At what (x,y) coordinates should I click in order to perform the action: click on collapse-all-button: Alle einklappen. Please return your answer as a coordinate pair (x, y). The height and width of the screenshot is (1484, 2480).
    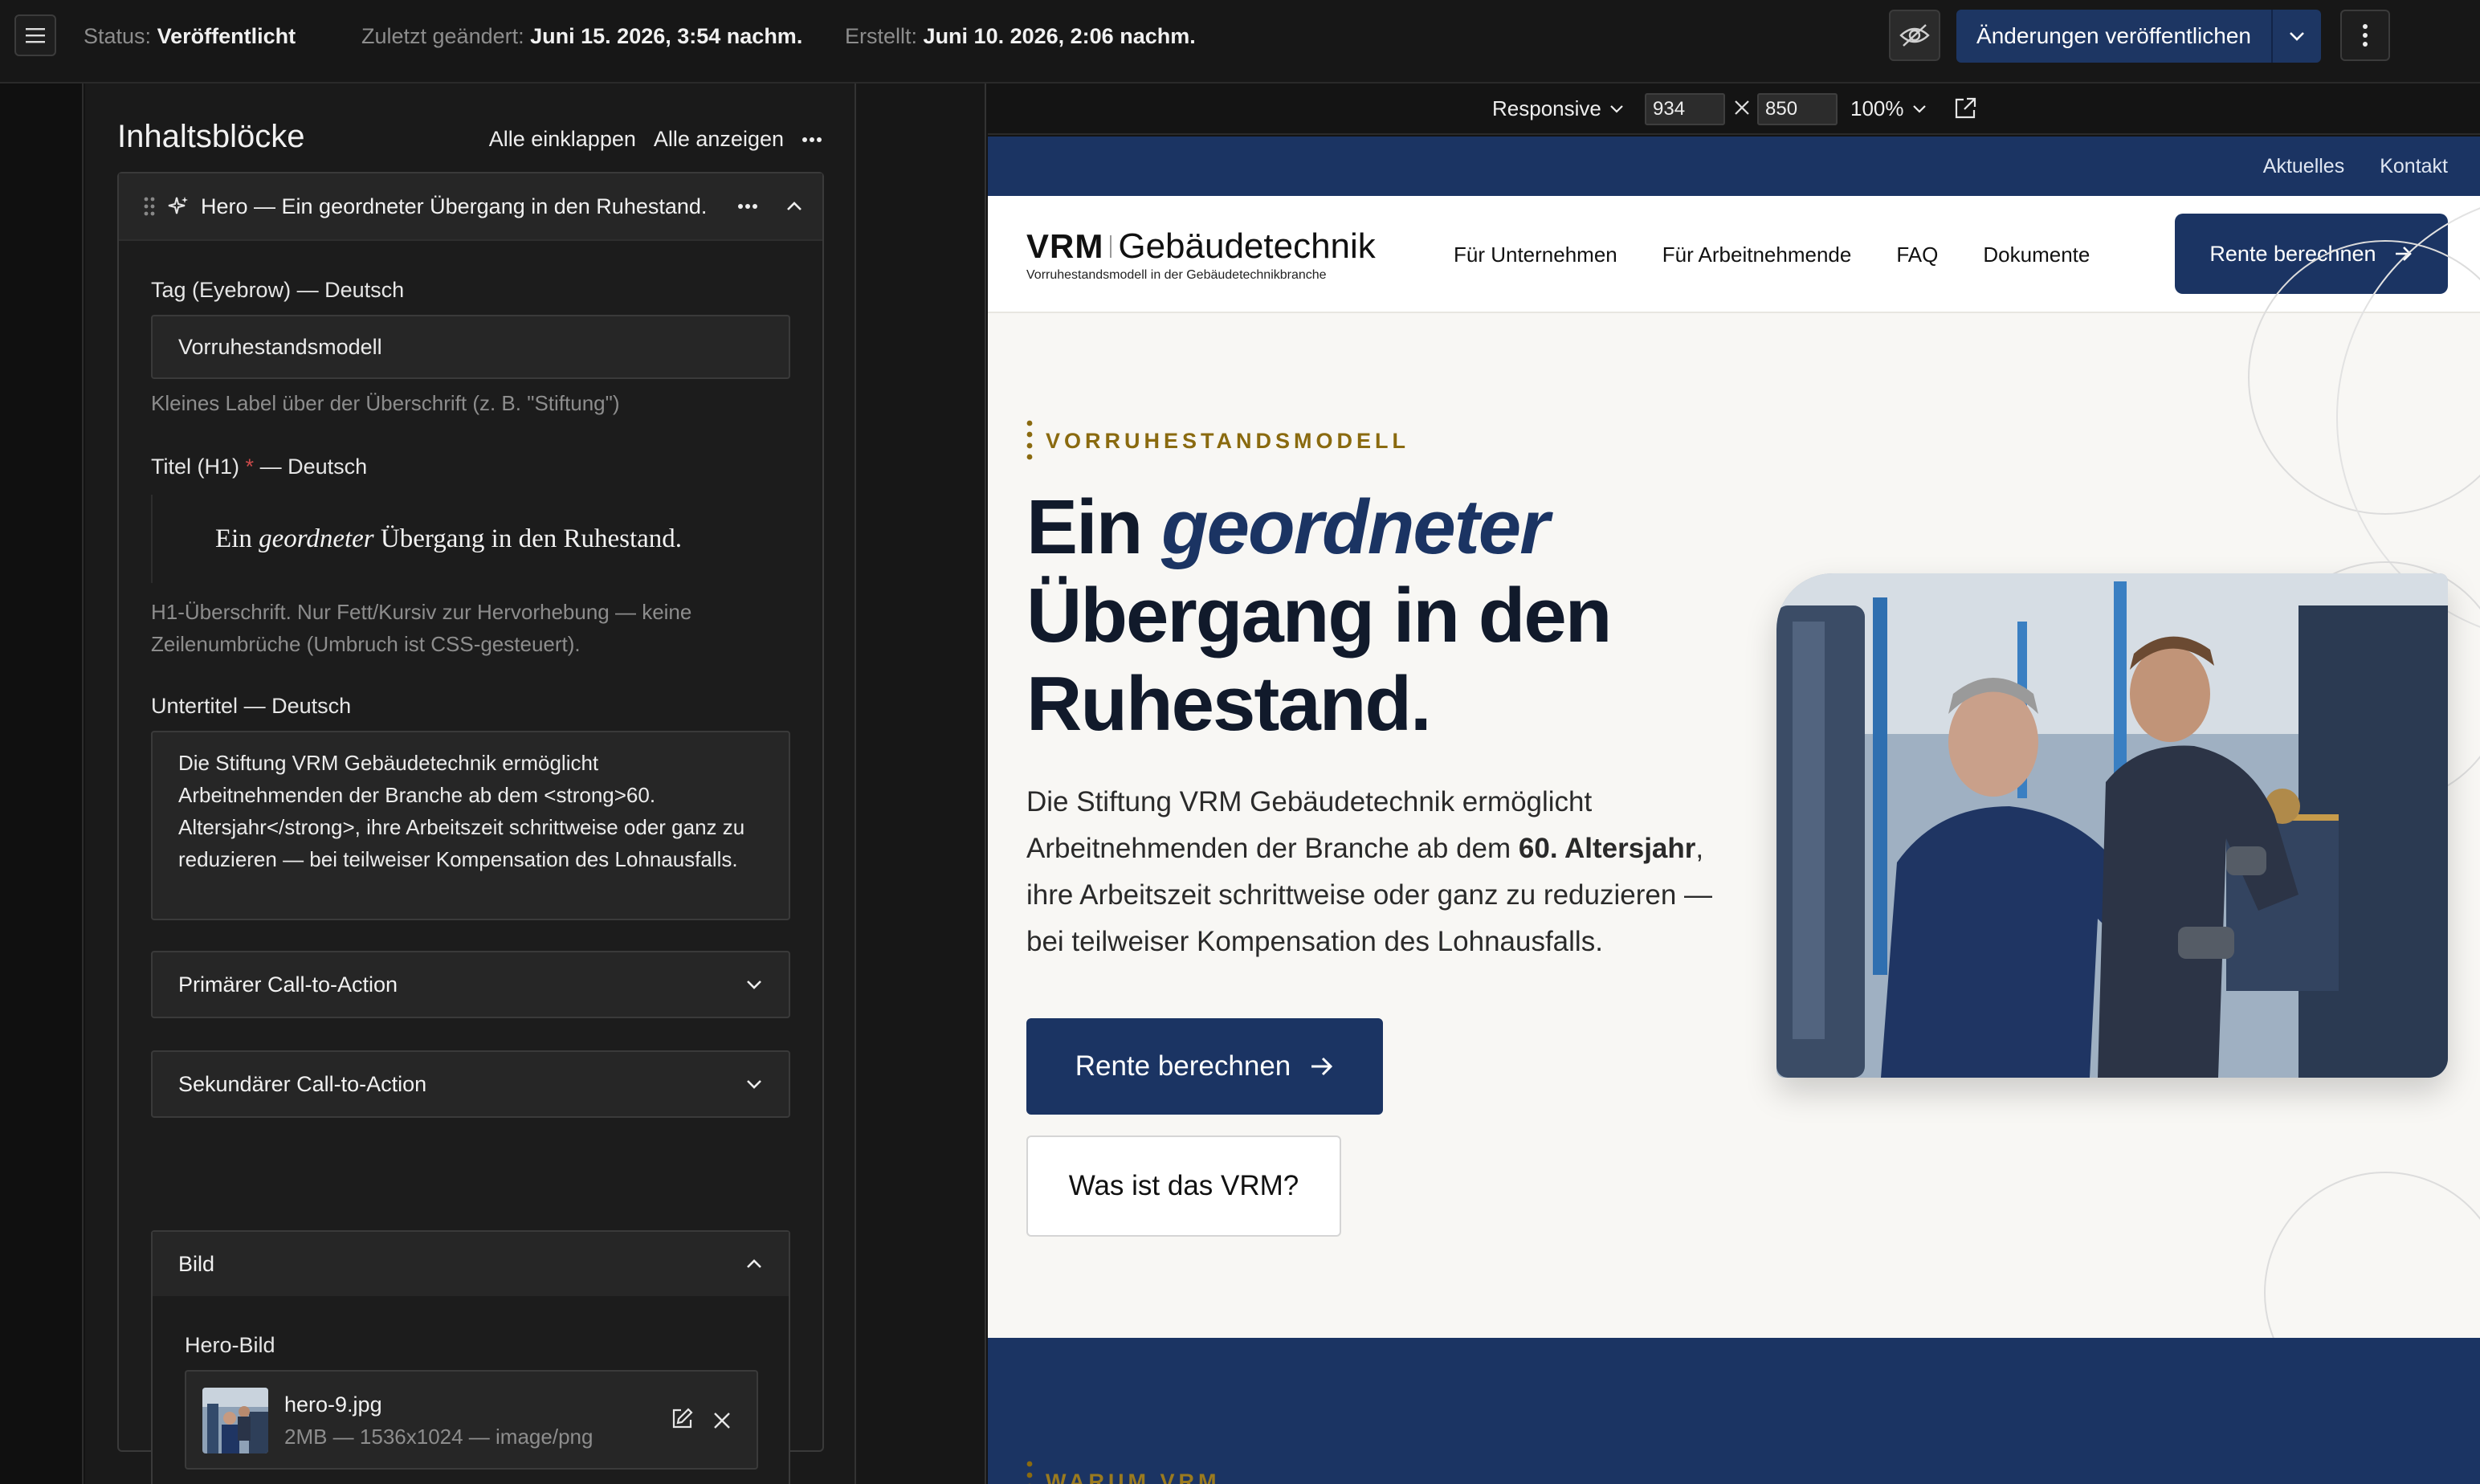
    Looking at the image, I should click on (562, 139).